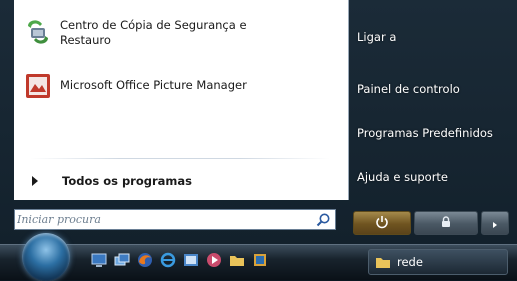 Image resolution: width=517 pixels, height=281 pixels. Describe the element at coordinates (376, 37) in the screenshot. I see `right-item-ligar: Ligar a` at that location.